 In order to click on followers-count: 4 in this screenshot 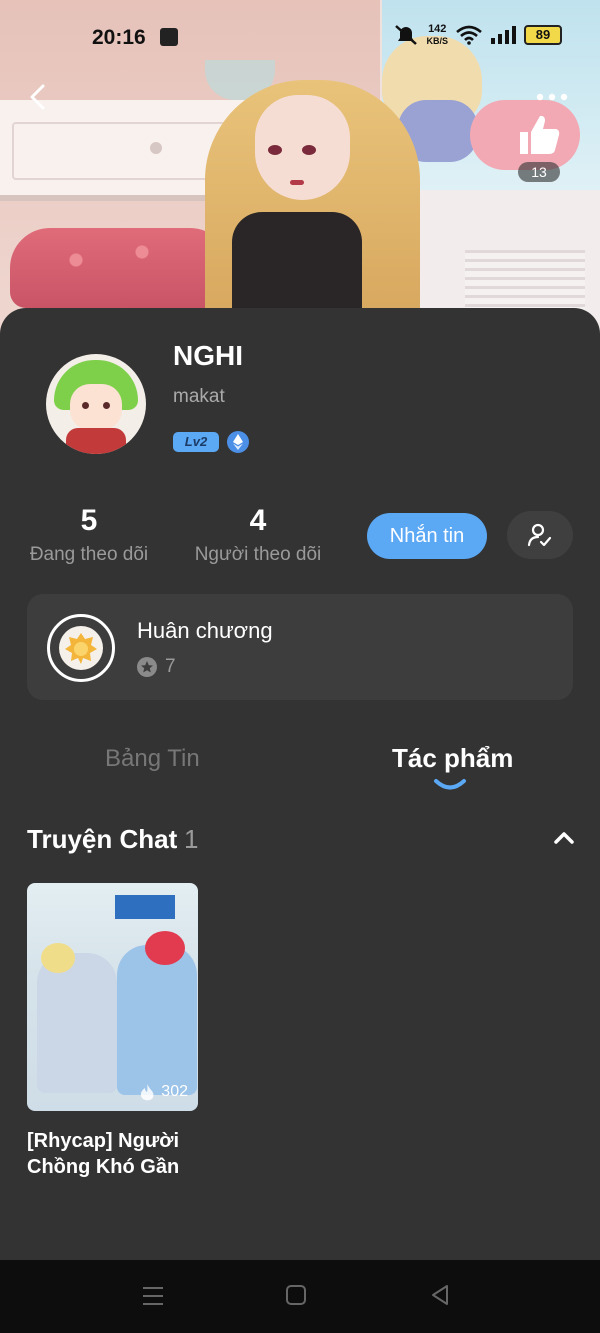, I will do `click(258, 520)`.